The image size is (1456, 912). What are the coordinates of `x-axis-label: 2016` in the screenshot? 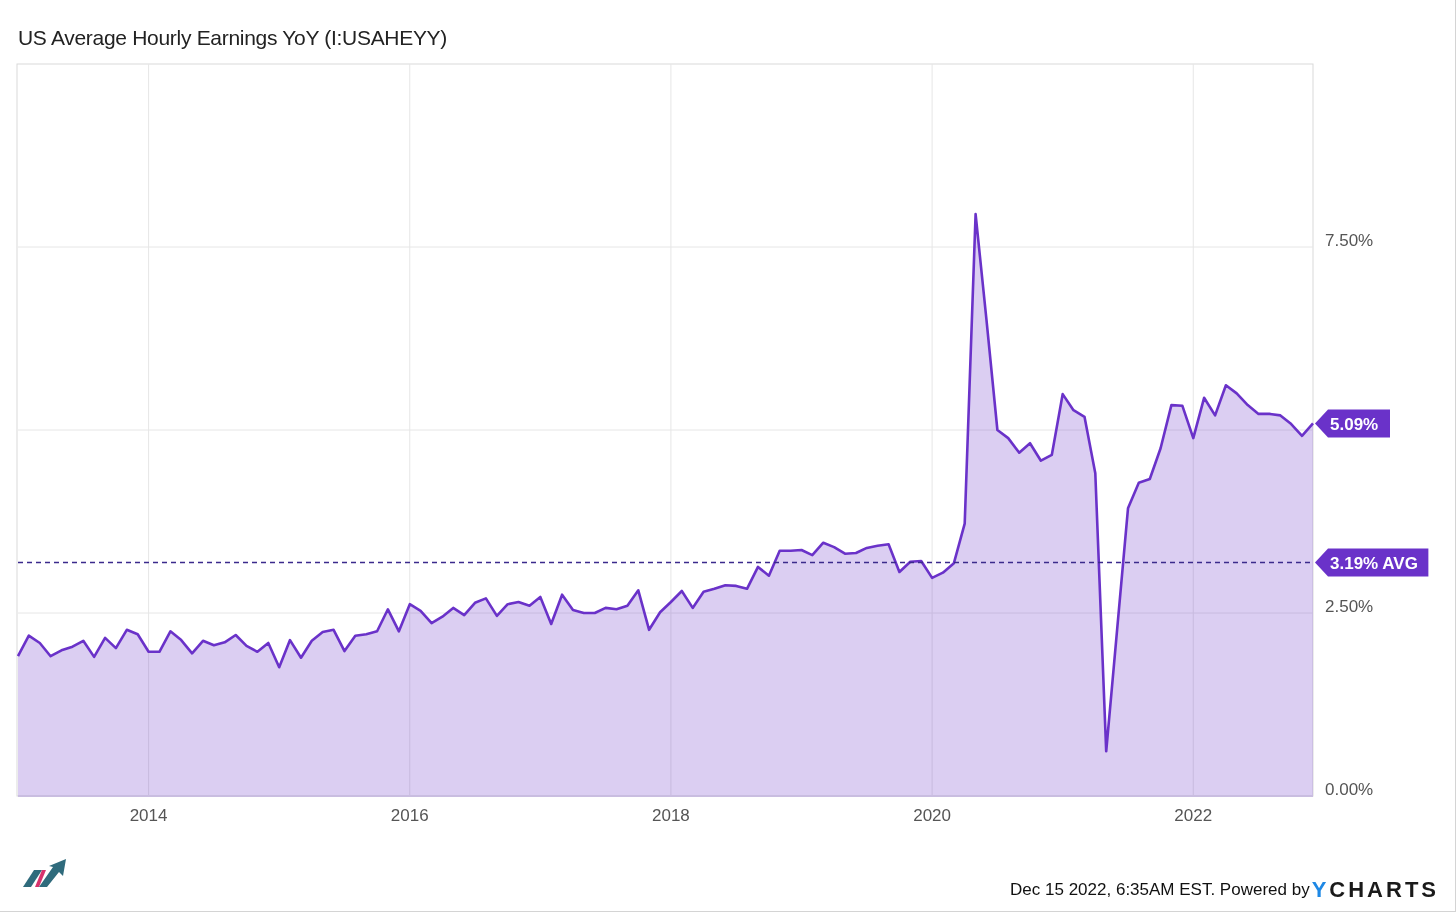 It's located at (409, 815).